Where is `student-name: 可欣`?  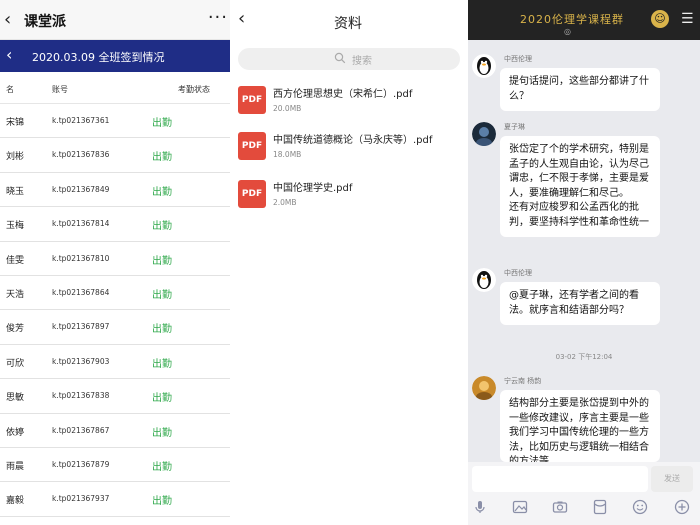
student-name: 可欣 is located at coordinates (15, 363).